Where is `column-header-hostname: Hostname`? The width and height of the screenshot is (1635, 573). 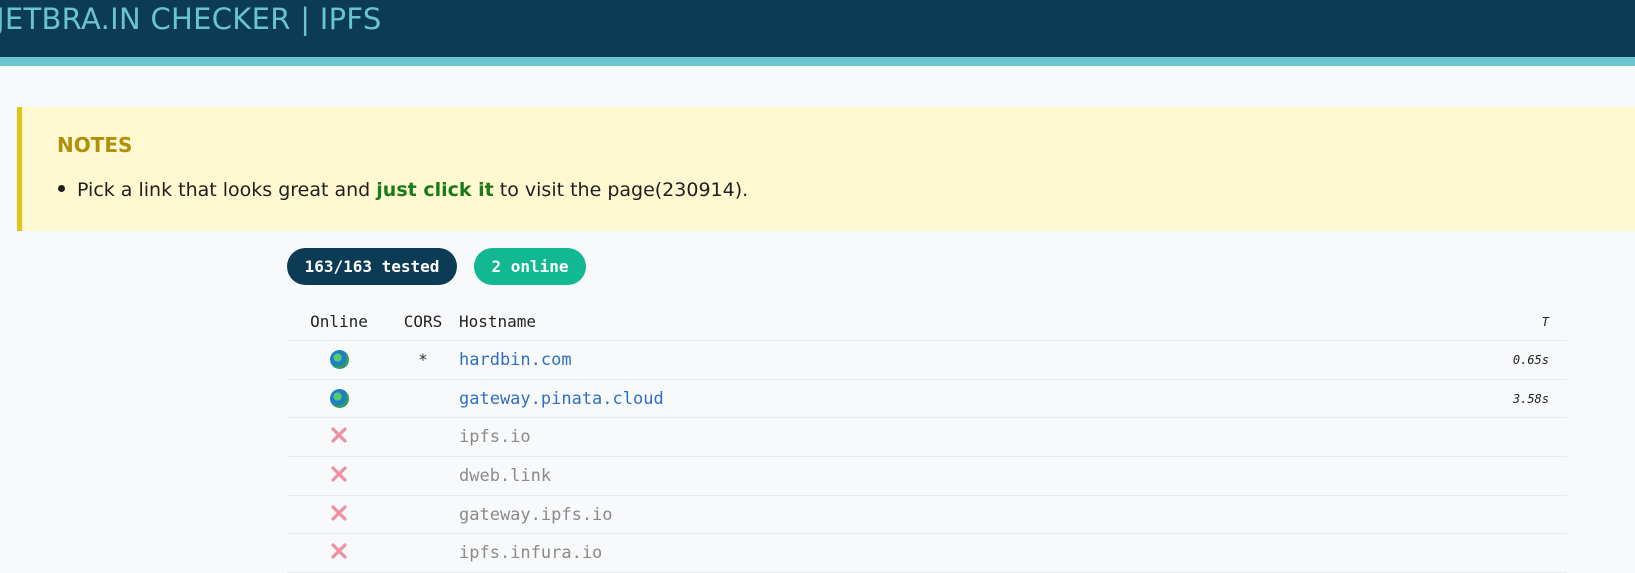
column-header-hostname: Hostname is located at coordinates (498, 321).